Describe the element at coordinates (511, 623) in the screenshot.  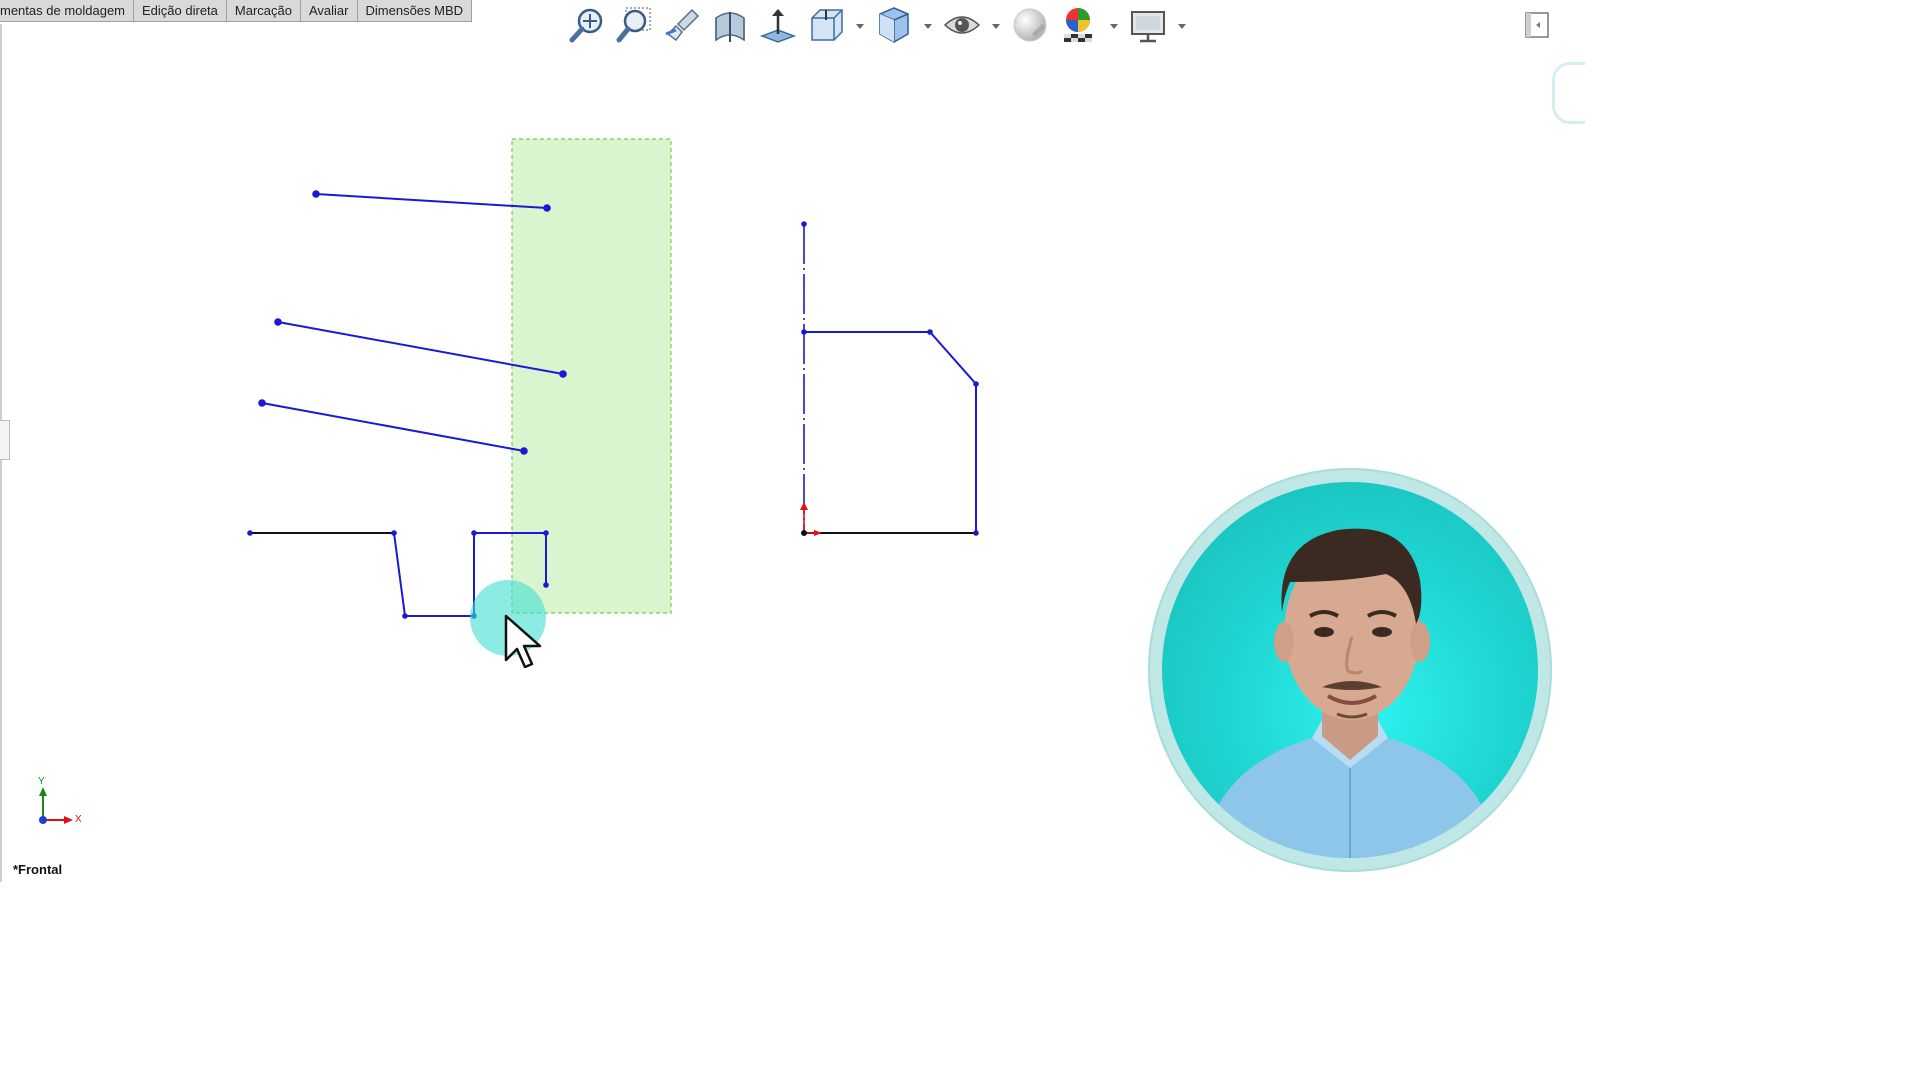
I see `mouse-cursor` at that location.